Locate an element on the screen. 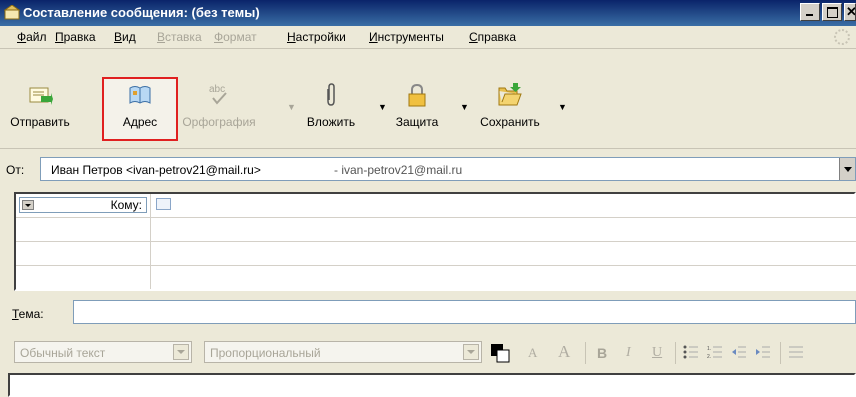  spellcheck-icon: abc is located at coordinates (218, 94).